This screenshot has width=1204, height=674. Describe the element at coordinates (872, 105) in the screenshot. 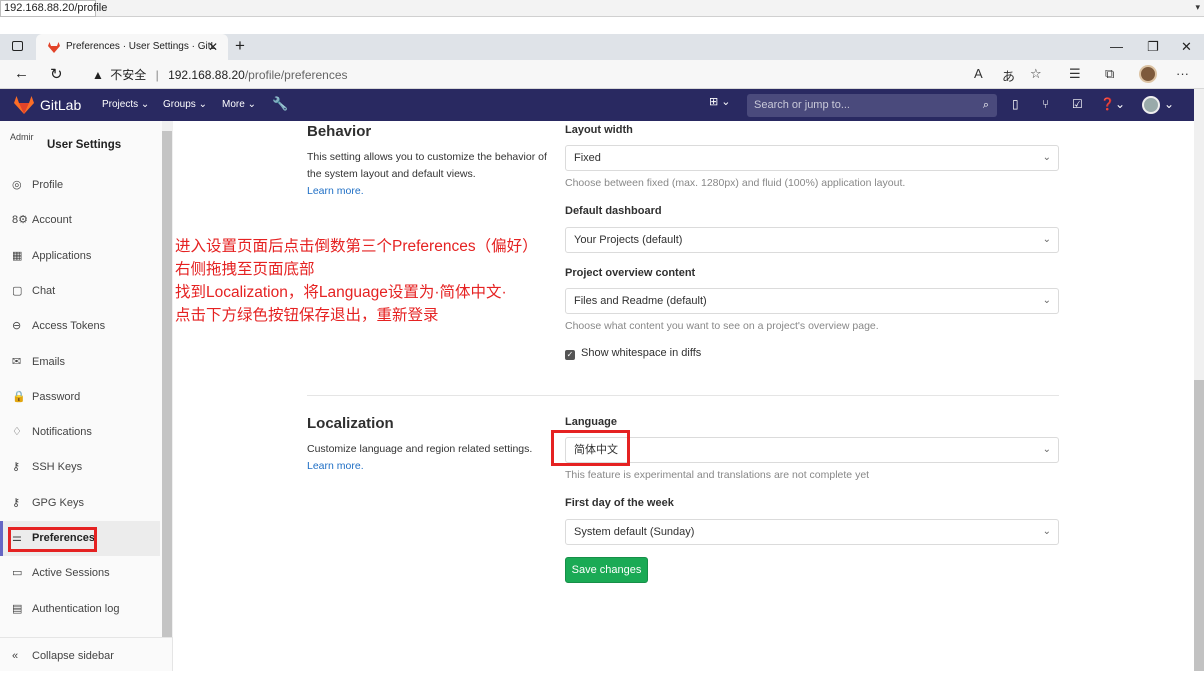

I see `search-input: Search or jump to... ⌕` at that location.